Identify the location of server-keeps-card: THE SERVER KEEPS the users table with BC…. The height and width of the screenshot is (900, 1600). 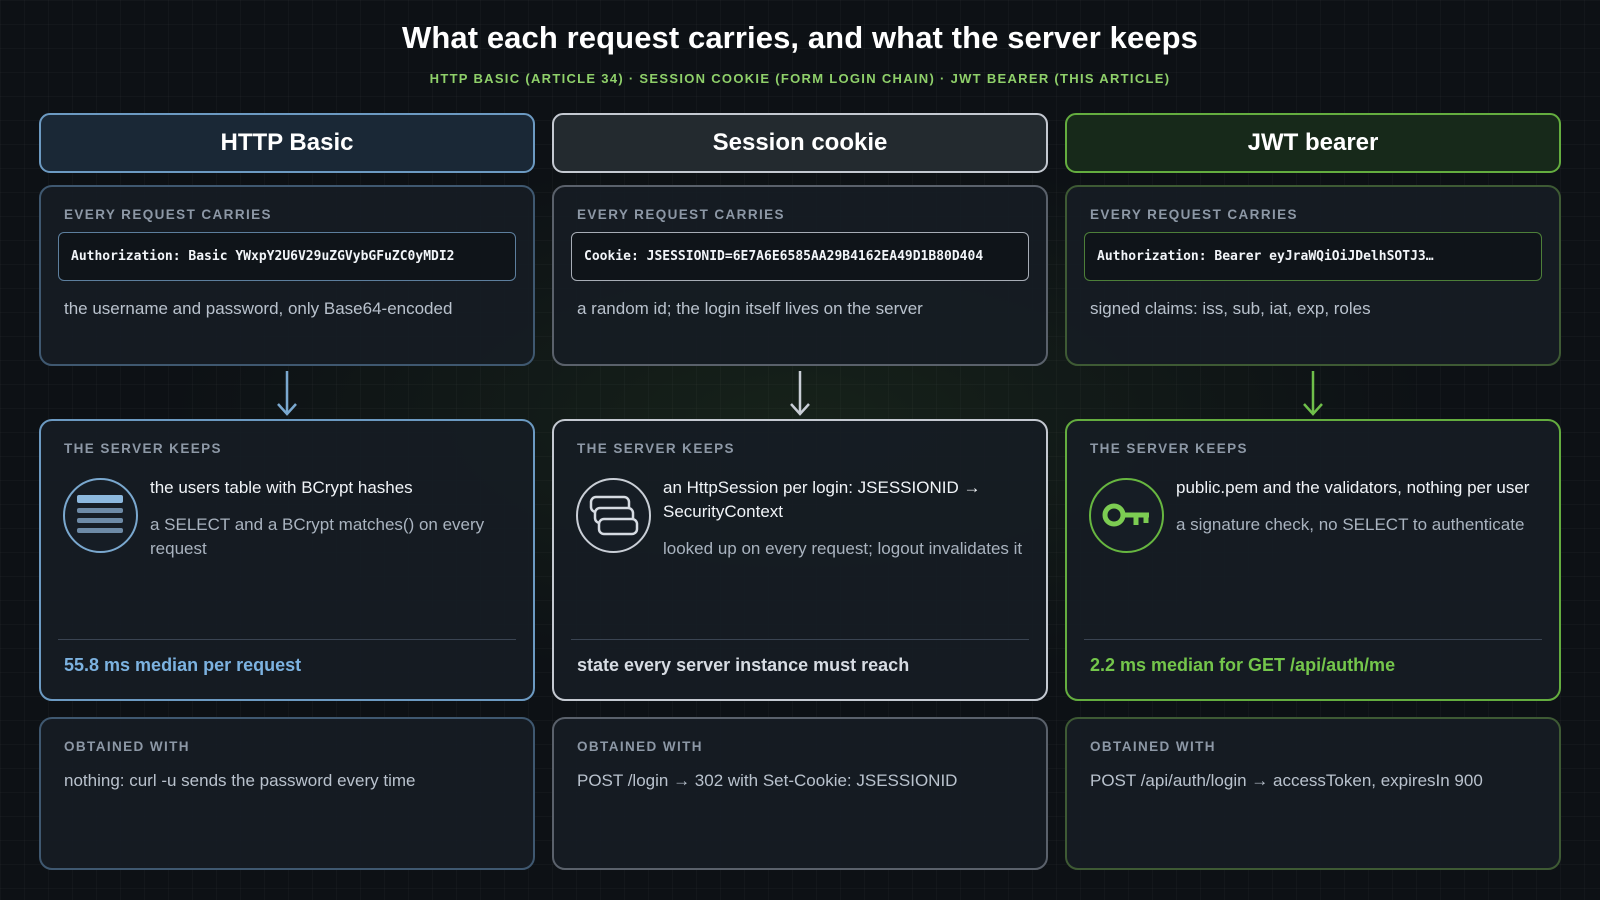
(287, 560).